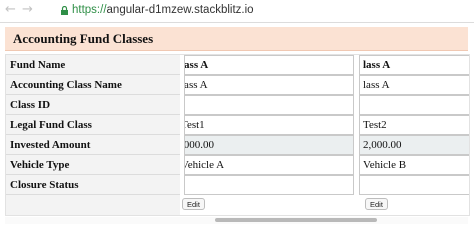 The image size is (474, 241). What do you see at coordinates (269, 85) in the screenshot?
I see `cell-accounting-class-1: lass A` at bounding box center [269, 85].